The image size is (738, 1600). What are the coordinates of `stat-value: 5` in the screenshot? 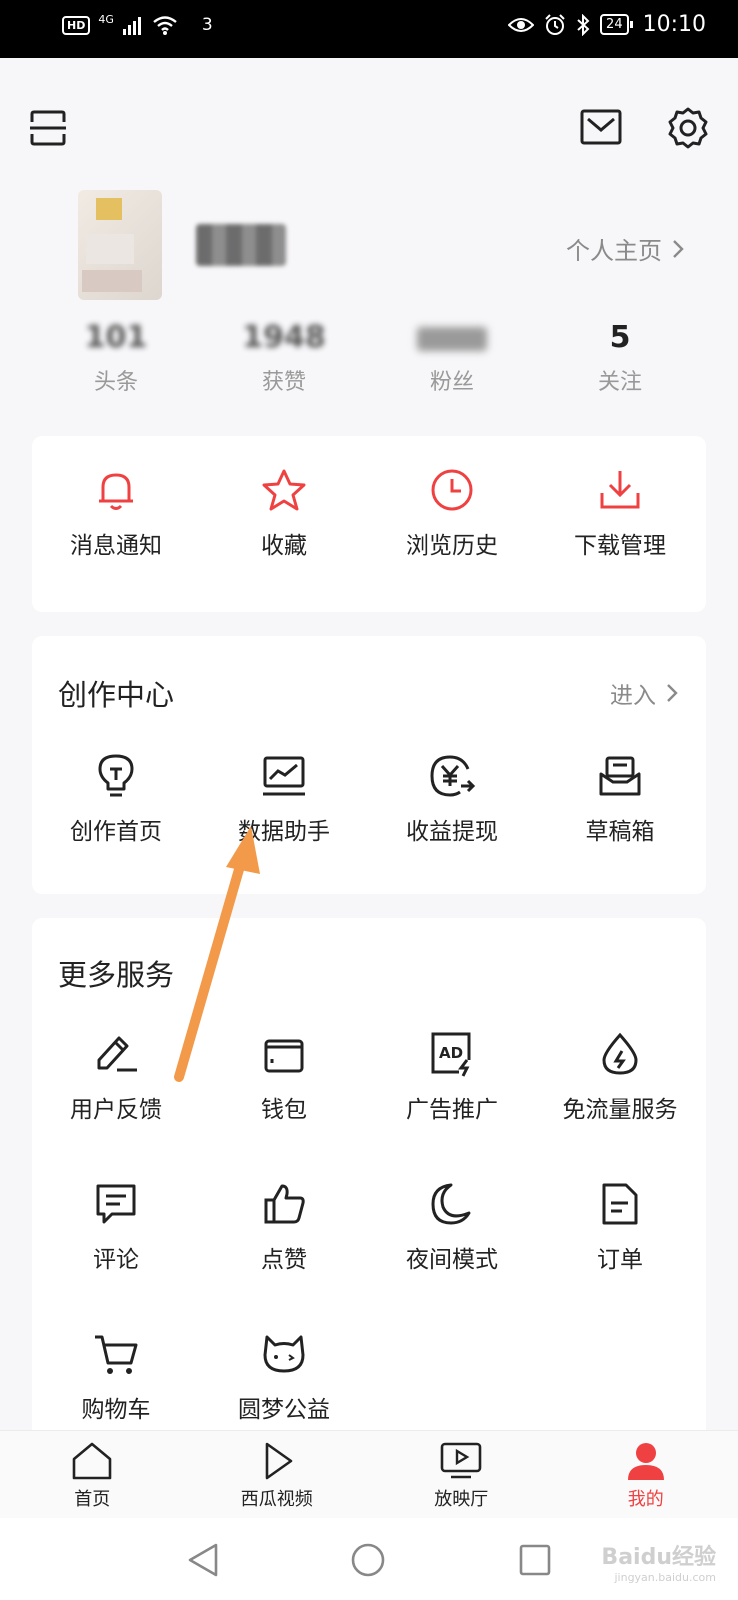 It's located at (620, 337).